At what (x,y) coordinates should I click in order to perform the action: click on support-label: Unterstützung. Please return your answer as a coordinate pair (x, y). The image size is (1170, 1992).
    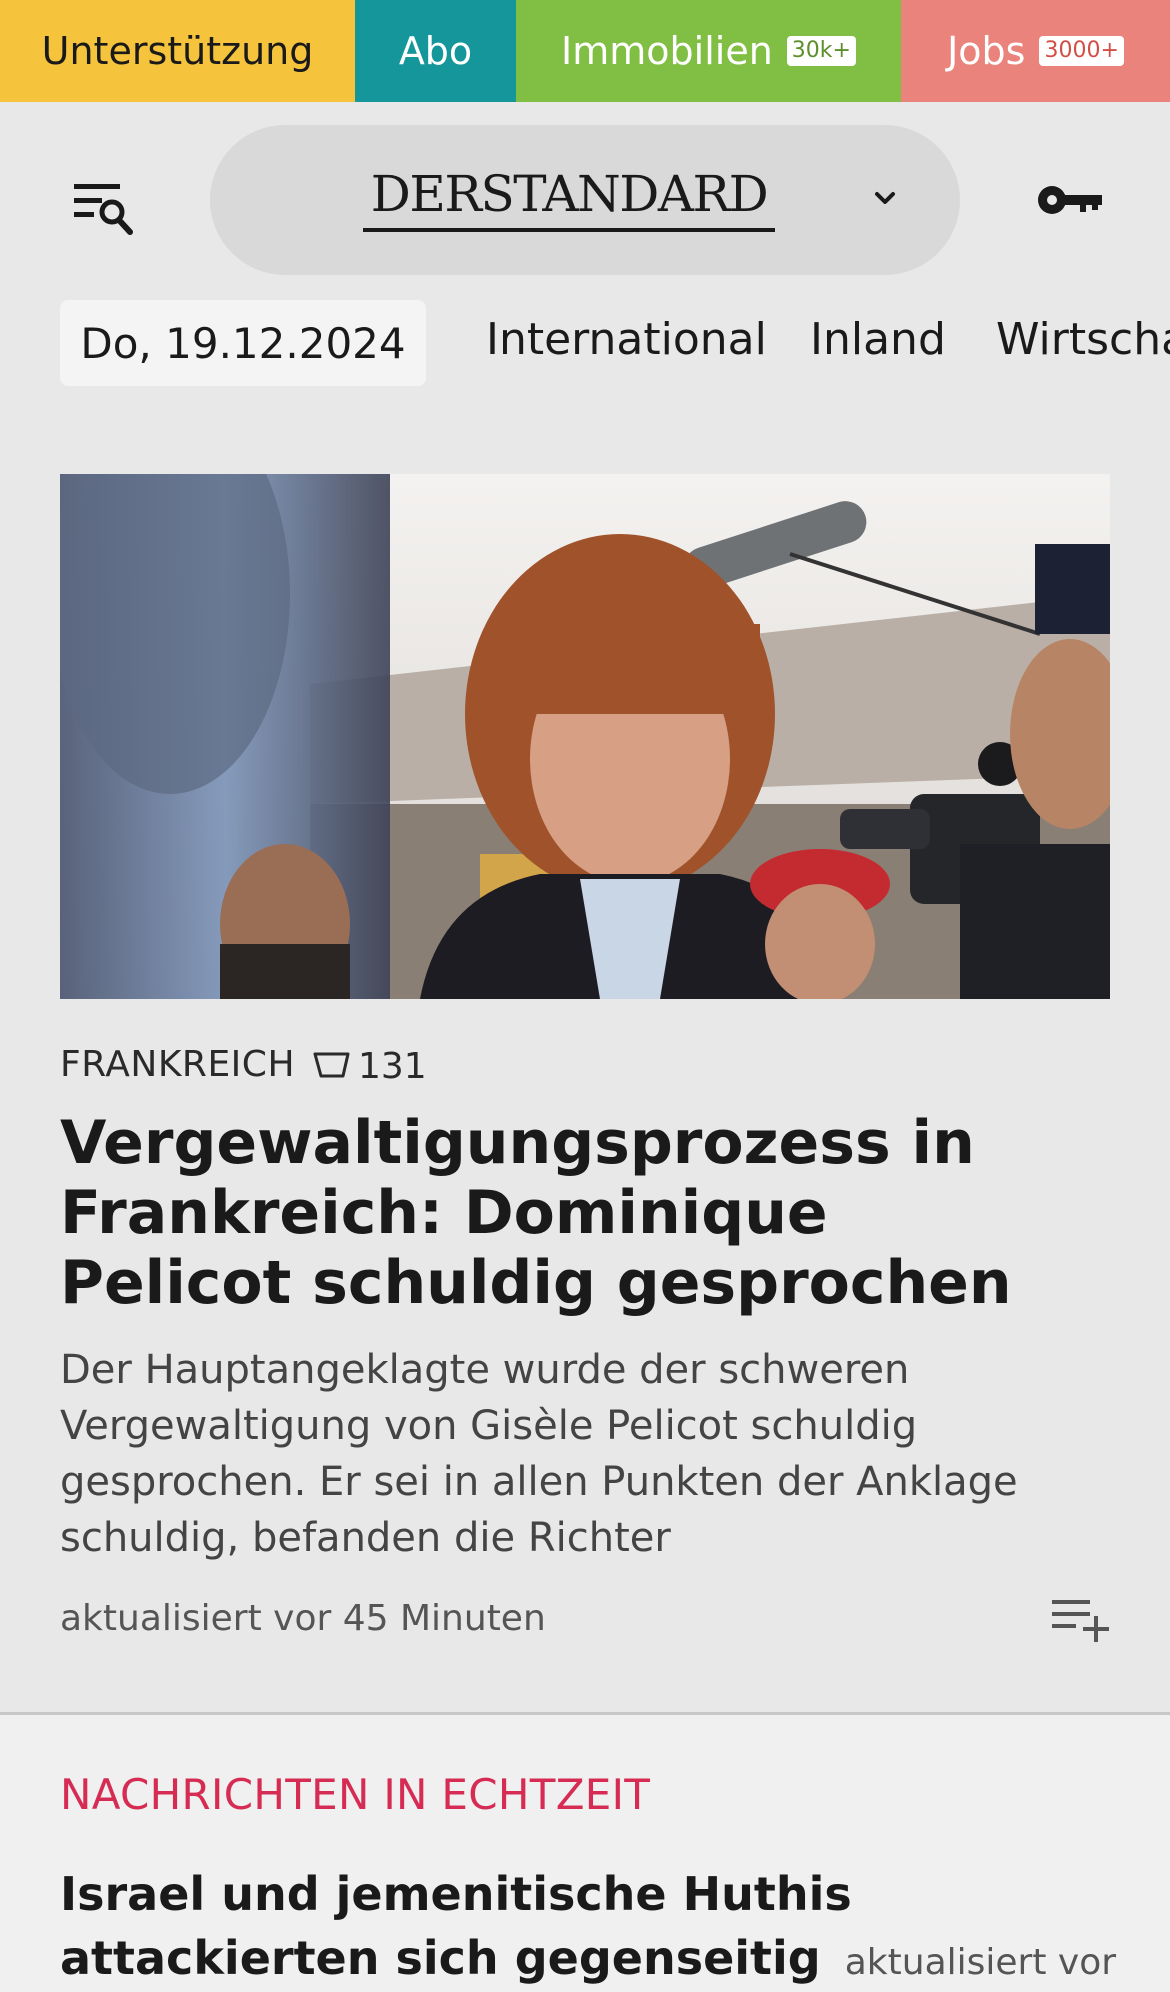
    Looking at the image, I should click on (177, 51).